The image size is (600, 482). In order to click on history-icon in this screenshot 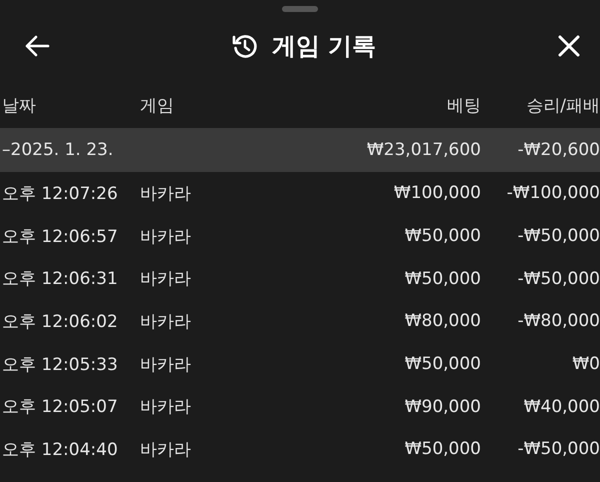, I will do `click(245, 46)`.